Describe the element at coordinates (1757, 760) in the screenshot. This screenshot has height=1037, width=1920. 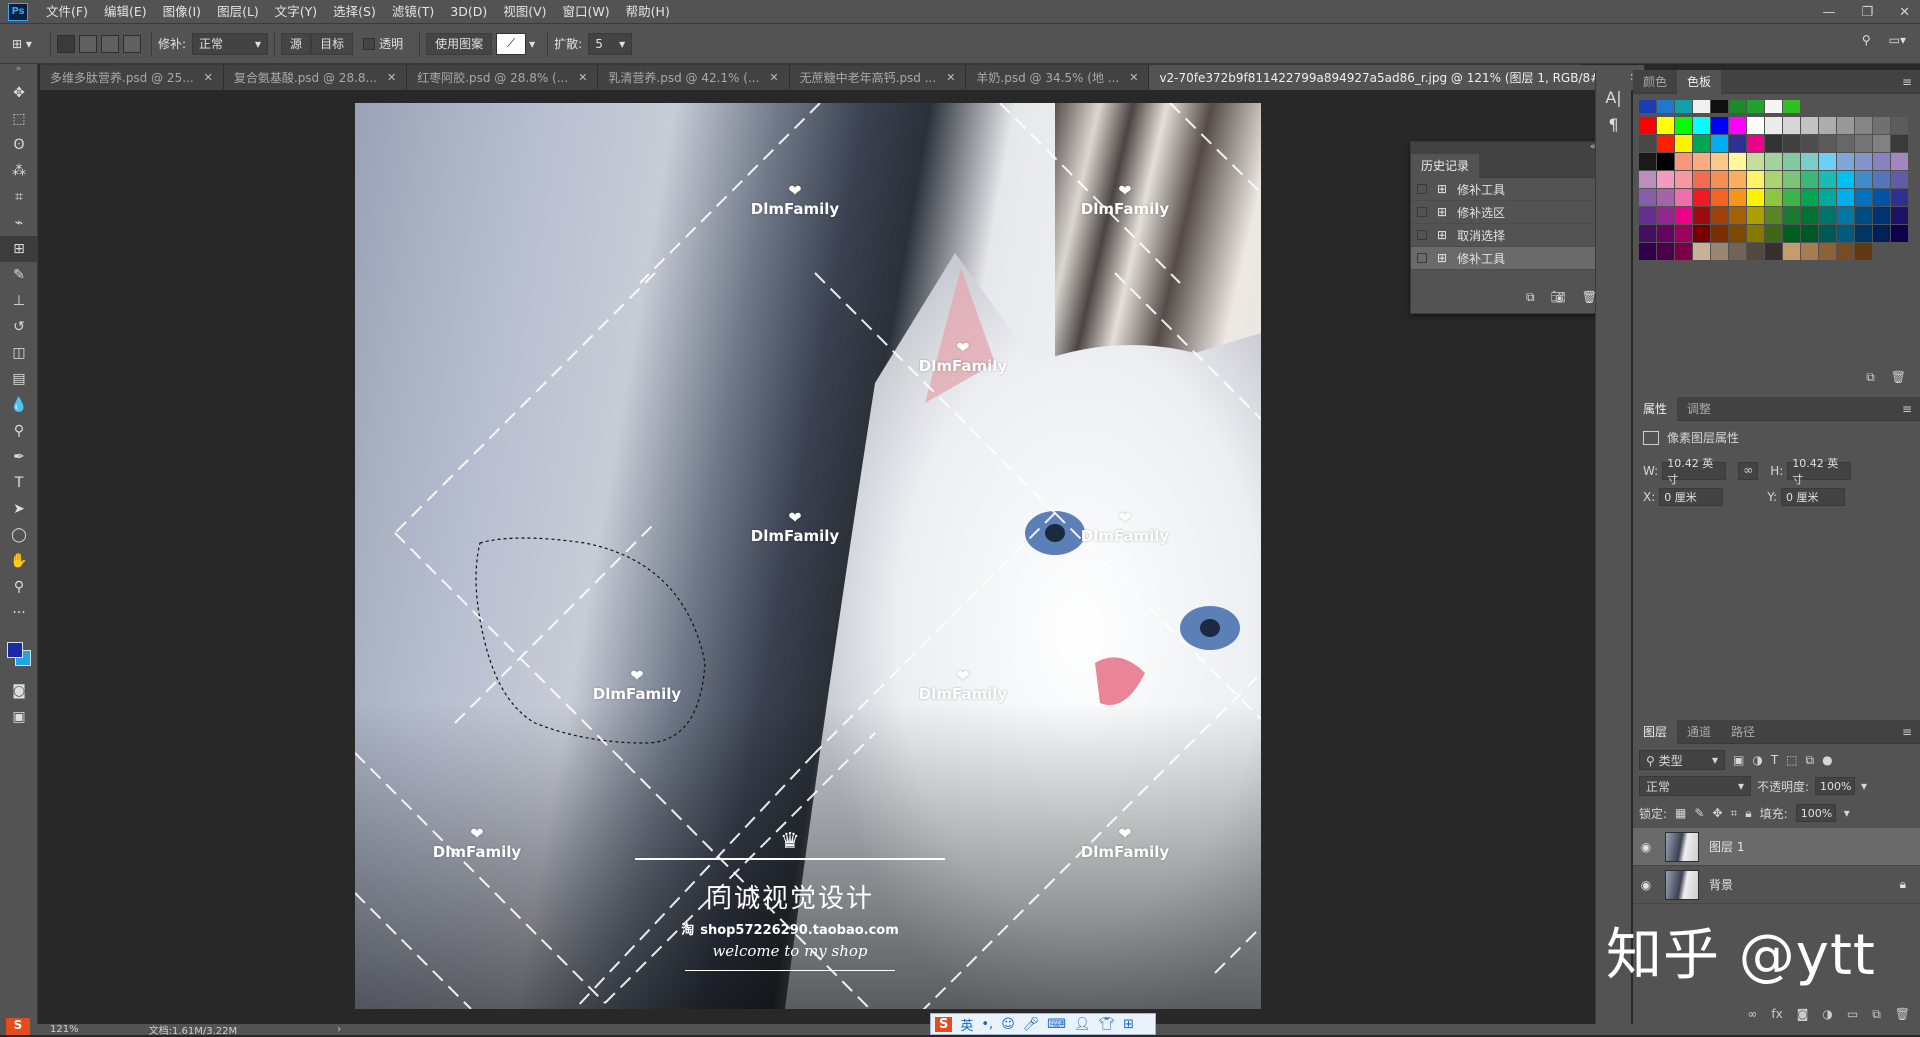
I see `filter-adjust-icon: ◑` at that location.